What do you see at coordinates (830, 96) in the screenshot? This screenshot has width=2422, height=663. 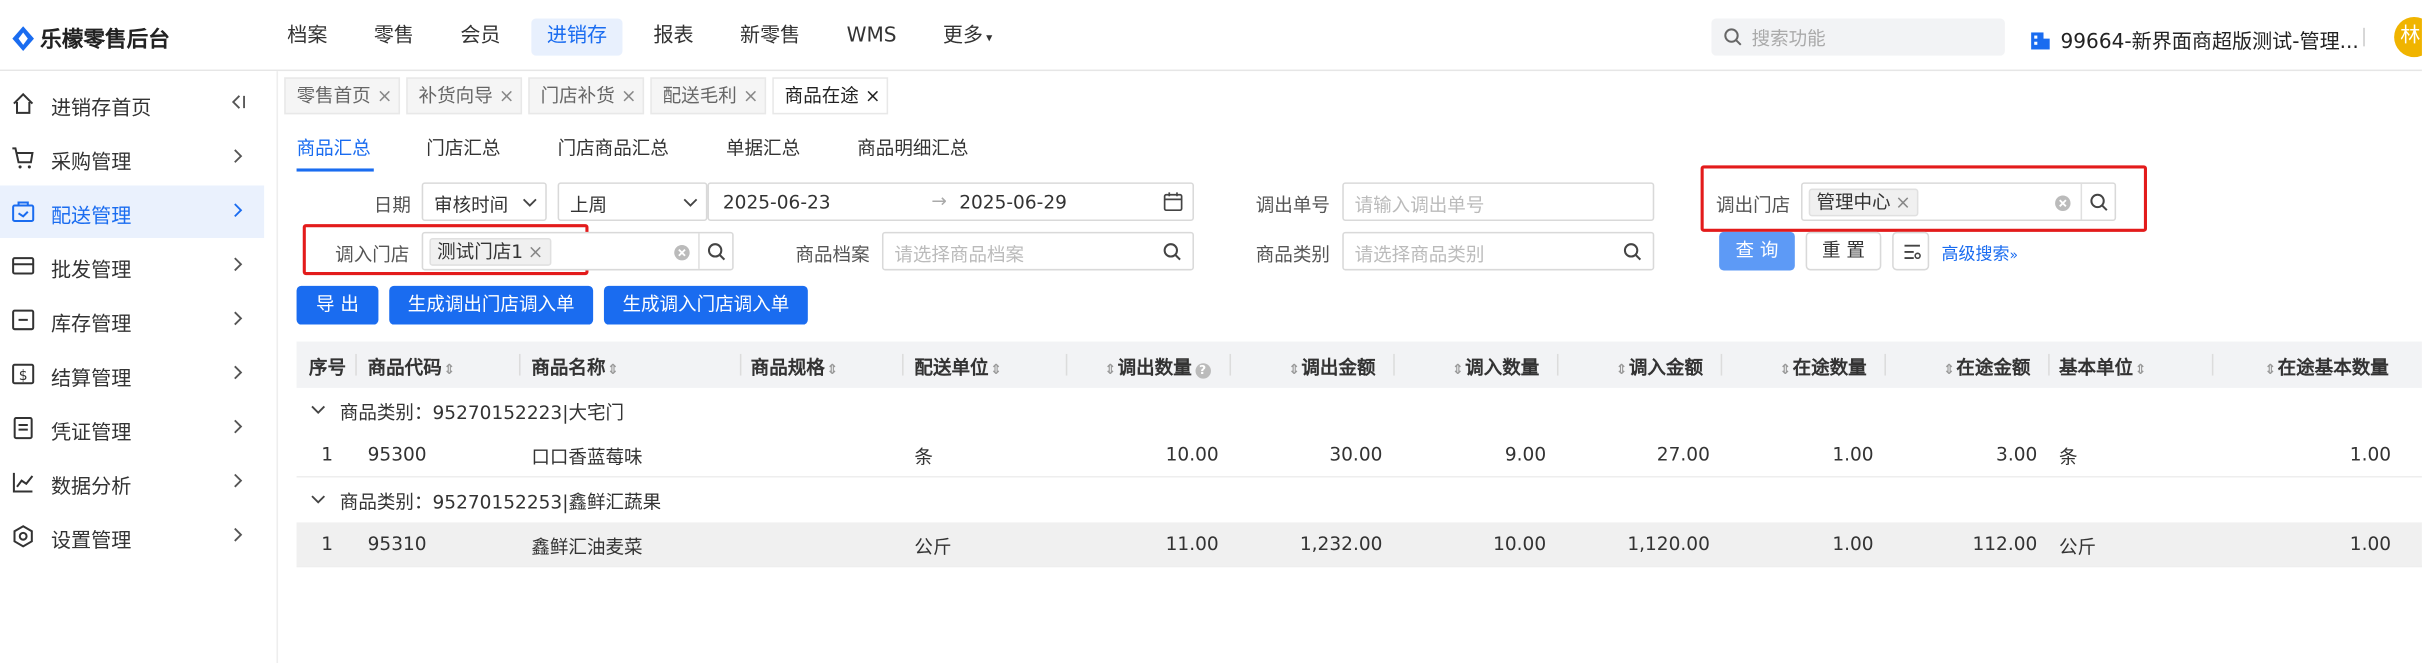 I see `tab-goods-in-transit: 商品在途 ×` at bounding box center [830, 96].